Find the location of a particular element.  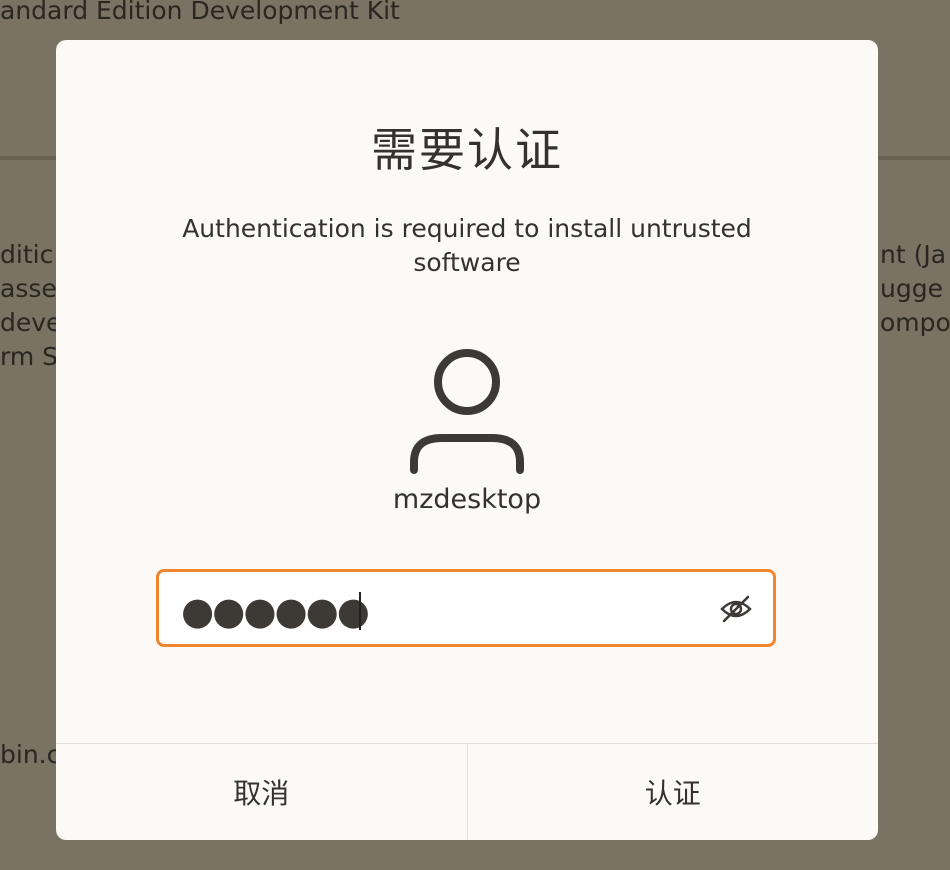

background-text-right: nt (Ja ugge ompo is located at coordinates (915, 289).